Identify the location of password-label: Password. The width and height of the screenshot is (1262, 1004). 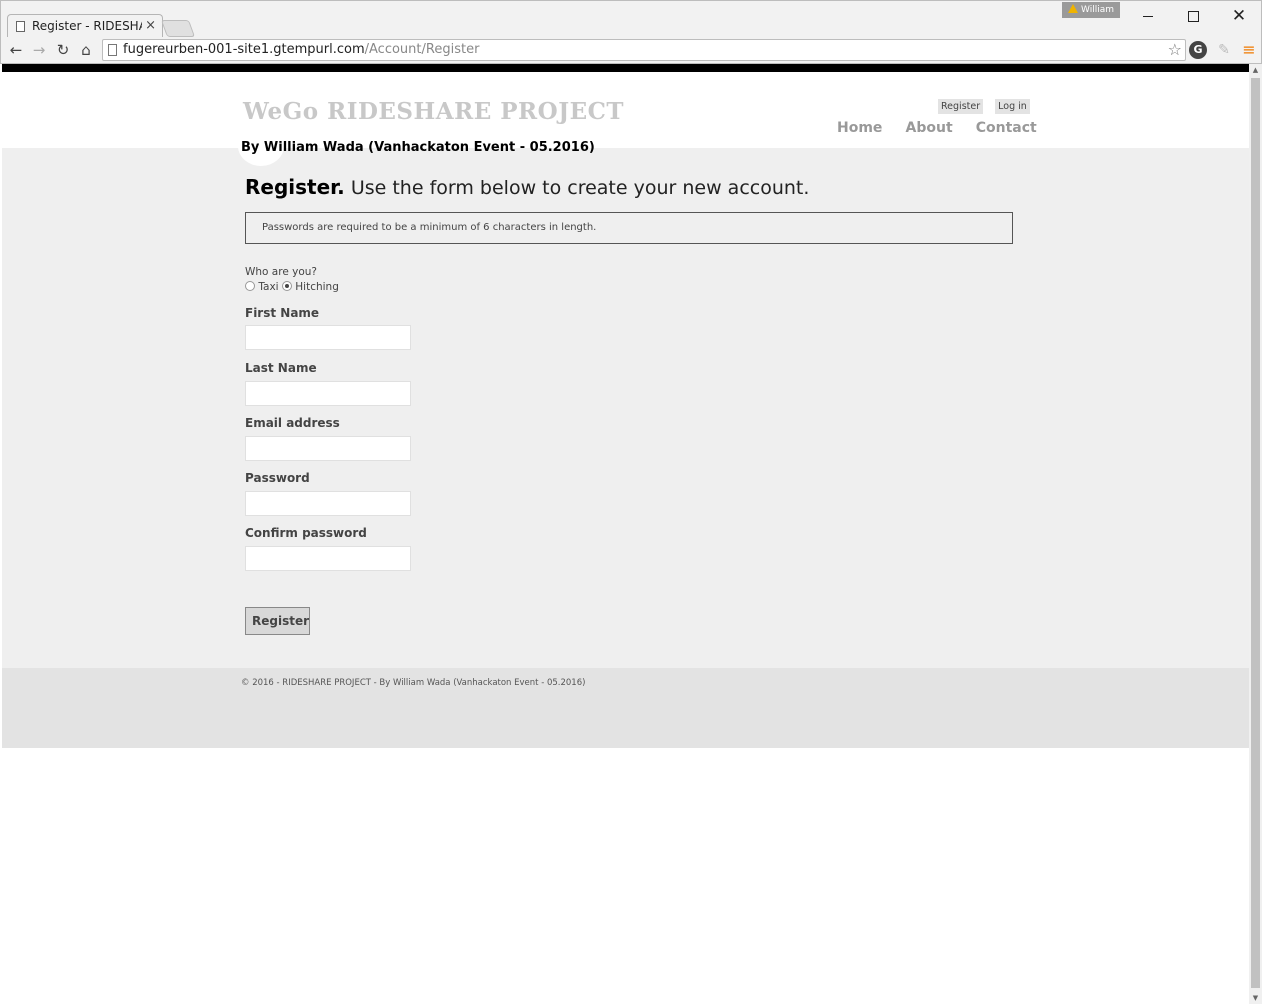
(277, 478).